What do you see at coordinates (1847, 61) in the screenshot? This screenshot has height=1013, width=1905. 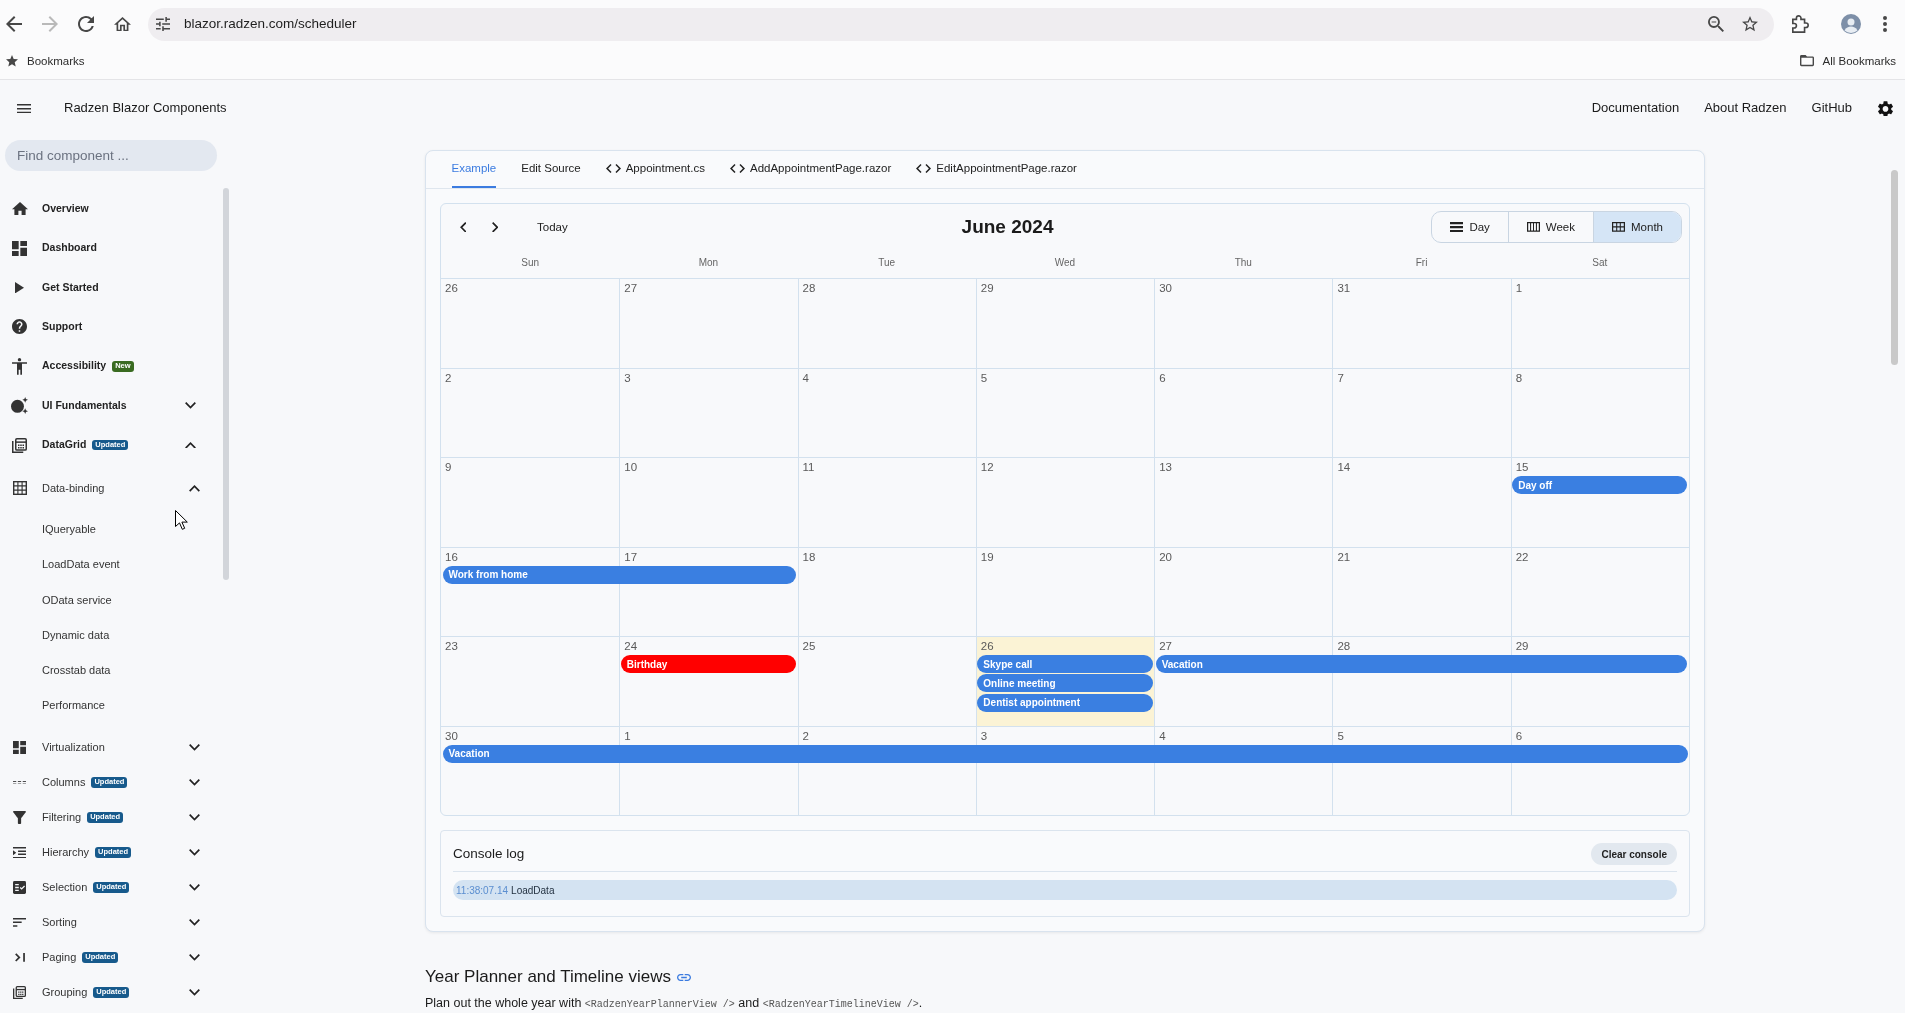 I see `all-bookmarks-button: All Bookmarks` at bounding box center [1847, 61].